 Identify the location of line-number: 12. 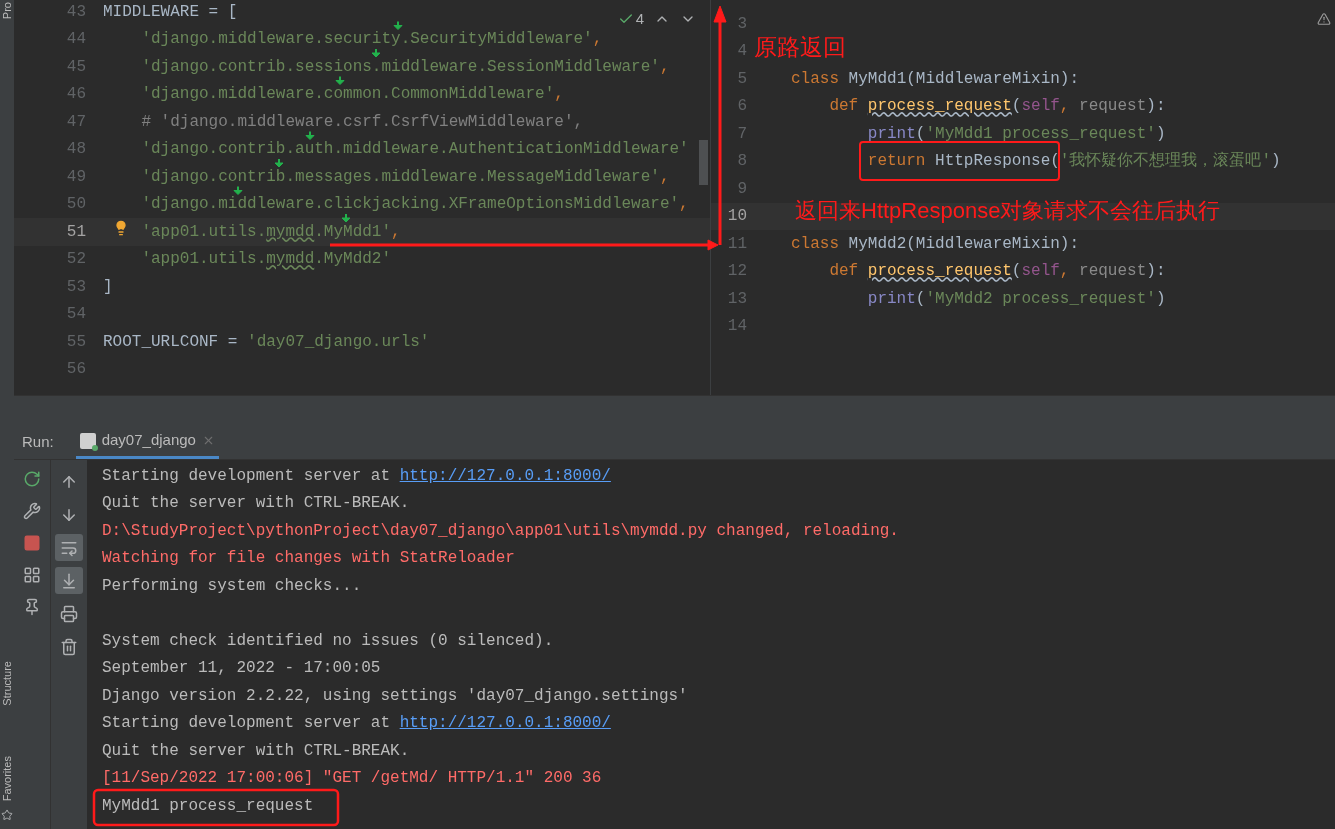
(737, 271).